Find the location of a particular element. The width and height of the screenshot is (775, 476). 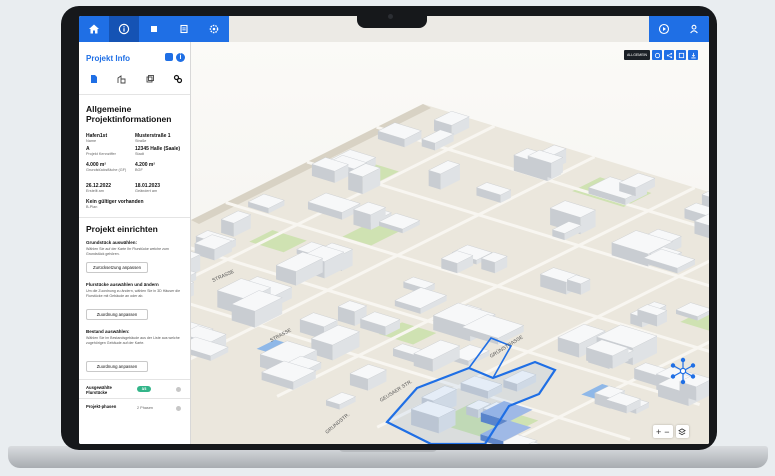

tab-buildings is located at coordinates (122, 79).